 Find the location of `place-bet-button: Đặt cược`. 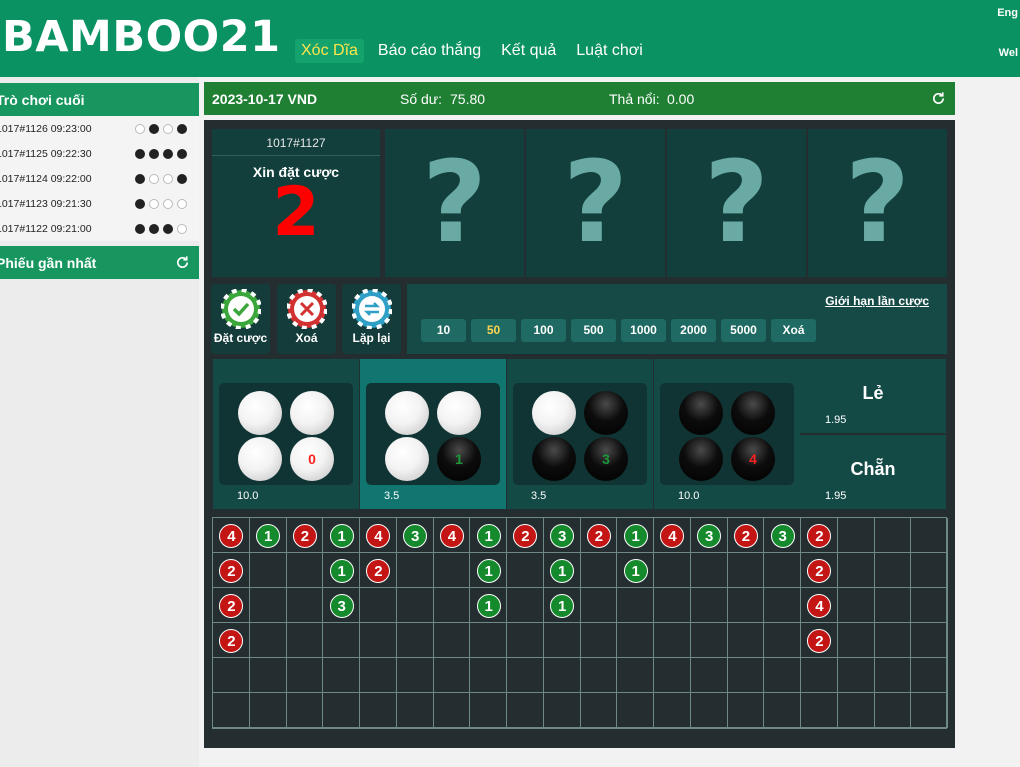

place-bet-button: Đặt cược is located at coordinates (240, 319).